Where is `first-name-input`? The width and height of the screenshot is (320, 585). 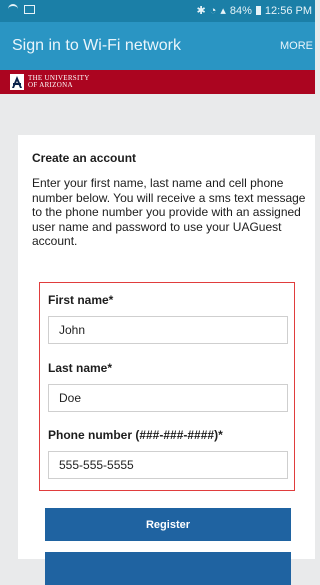
first-name-input is located at coordinates (168, 330).